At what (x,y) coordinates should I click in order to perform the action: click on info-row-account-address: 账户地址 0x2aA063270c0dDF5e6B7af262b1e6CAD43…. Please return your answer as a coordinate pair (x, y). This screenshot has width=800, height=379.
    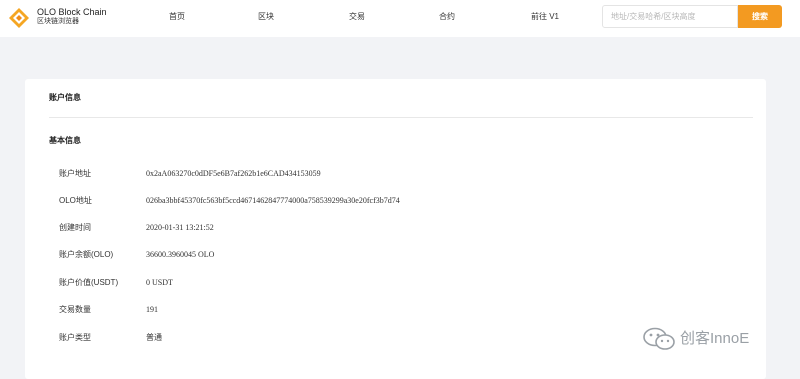
    Looking at the image, I should click on (395, 174).